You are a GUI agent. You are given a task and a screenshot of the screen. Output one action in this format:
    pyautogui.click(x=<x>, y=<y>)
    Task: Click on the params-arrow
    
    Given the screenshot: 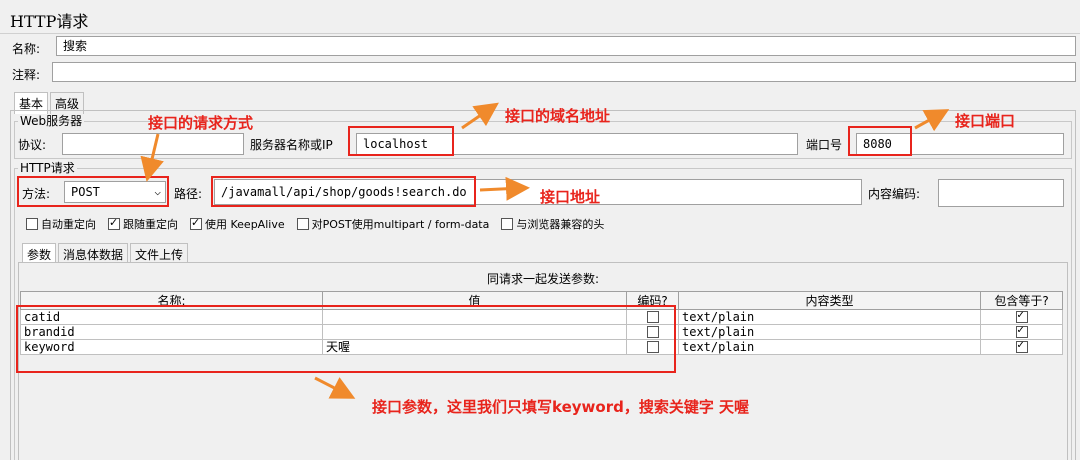 What is the action you would take?
    pyautogui.click(x=335, y=387)
    